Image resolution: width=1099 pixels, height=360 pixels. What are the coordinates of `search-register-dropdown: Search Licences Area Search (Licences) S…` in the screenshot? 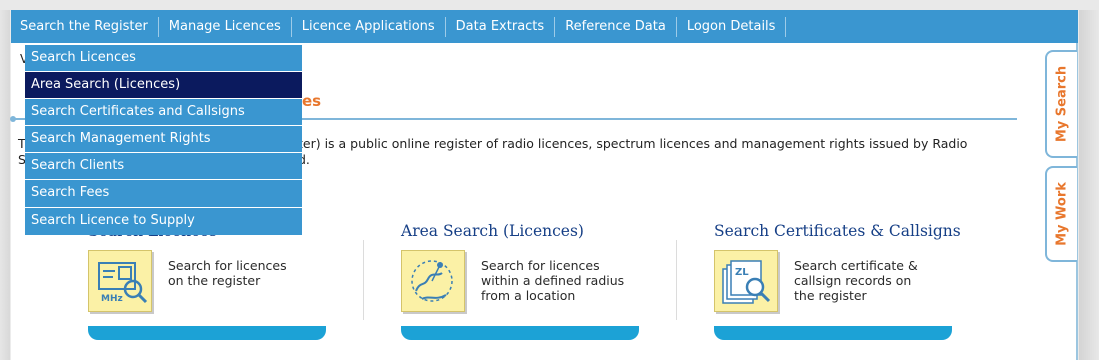 It's located at (163, 140).